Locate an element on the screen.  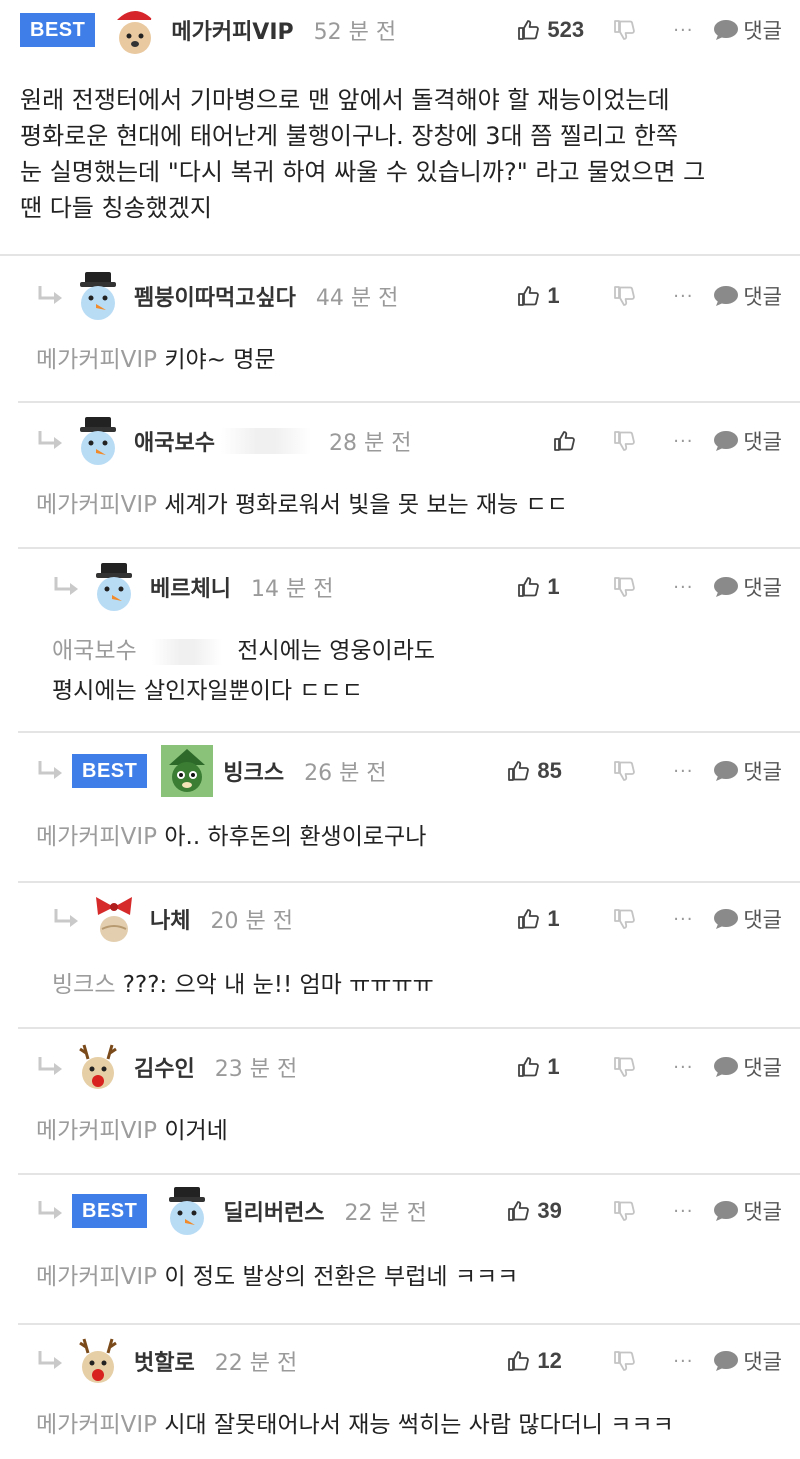
comment-text: 메가커피VIP 키야~ 명문 is located at coordinates (156, 360).